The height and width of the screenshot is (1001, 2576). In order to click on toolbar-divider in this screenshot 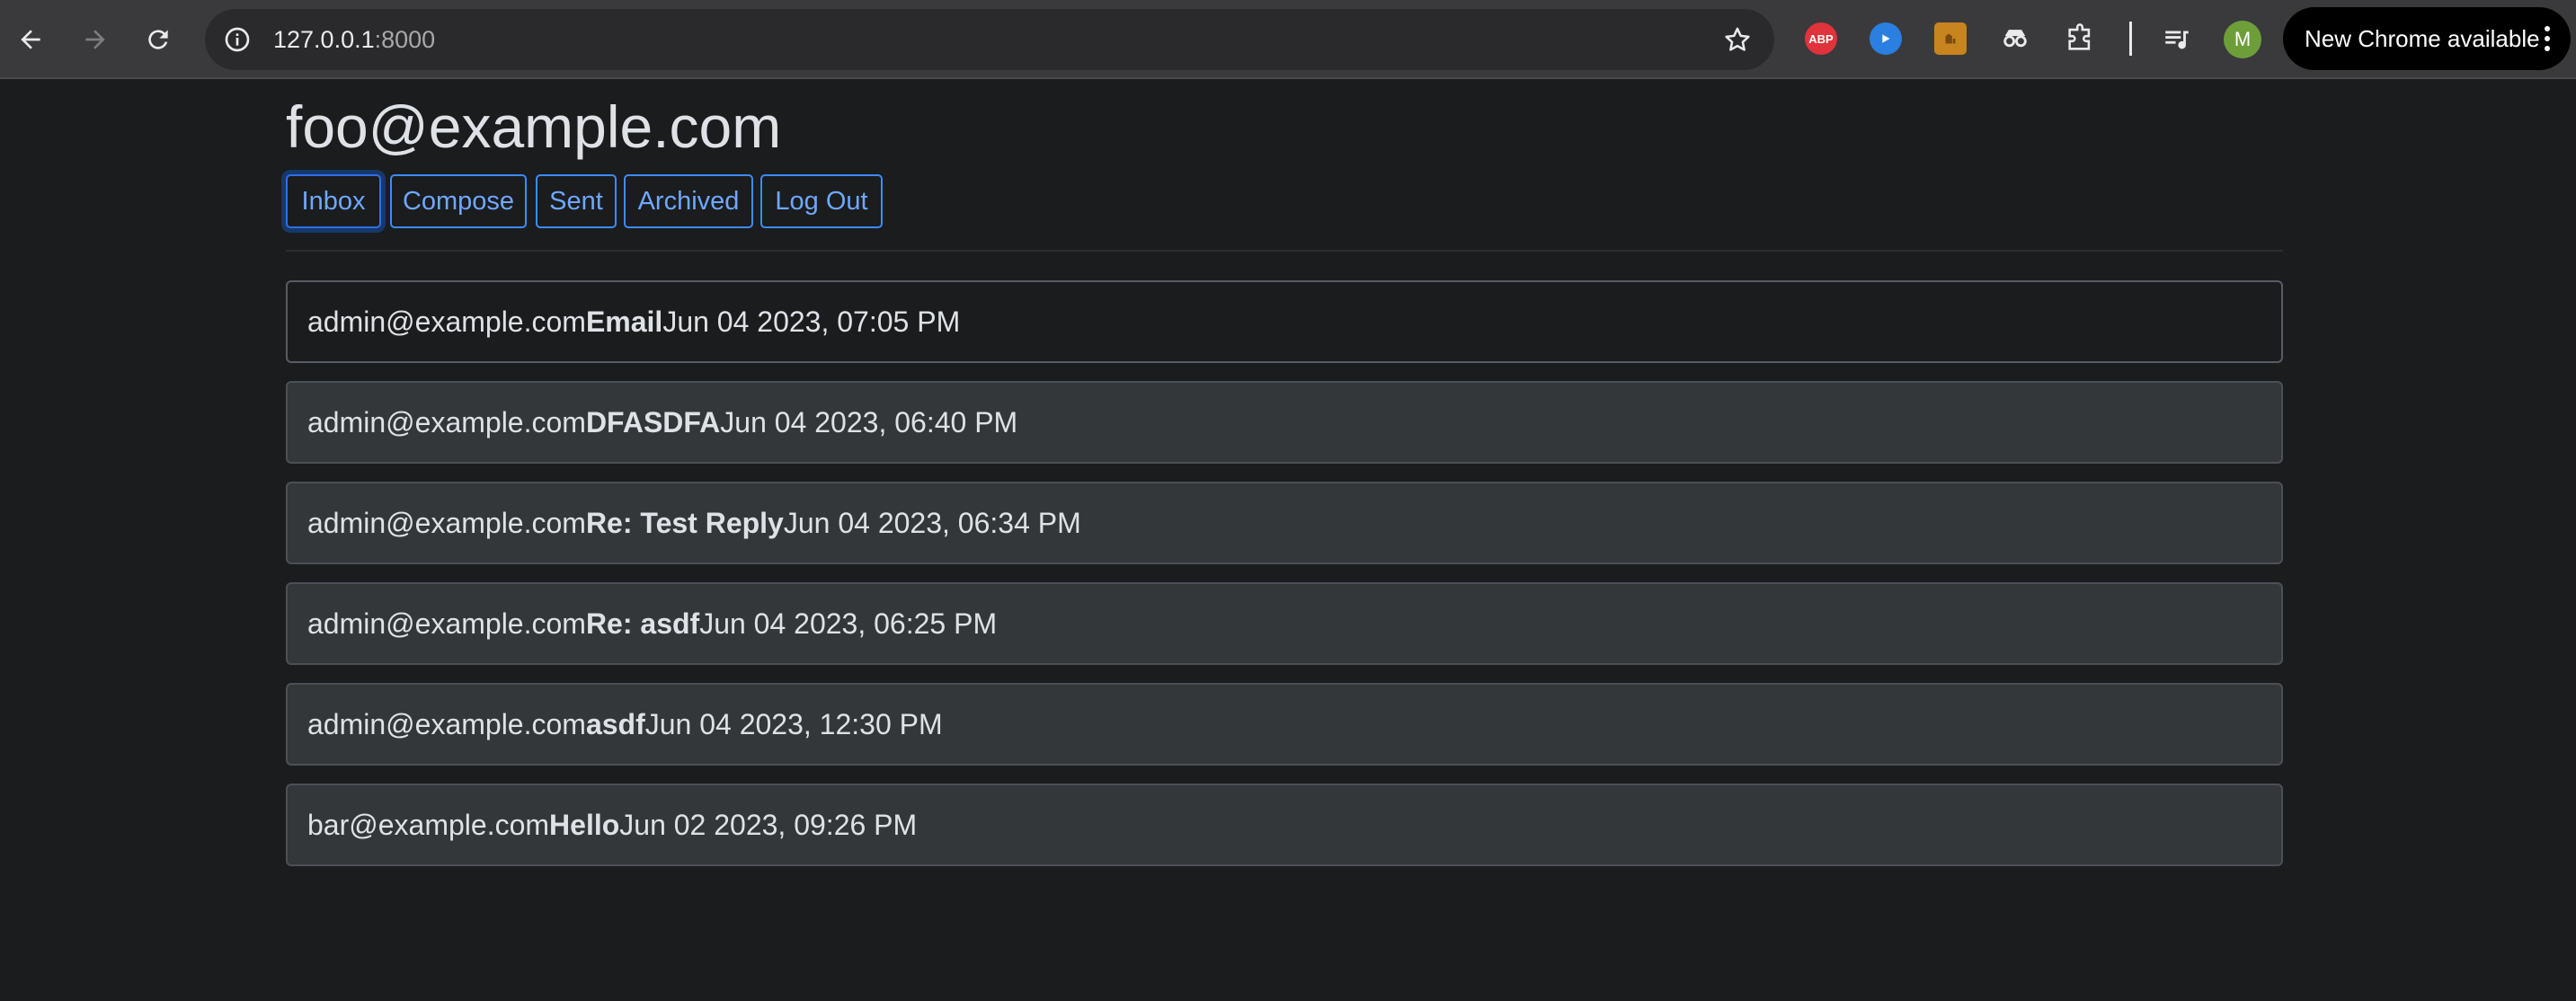, I will do `click(2130, 39)`.